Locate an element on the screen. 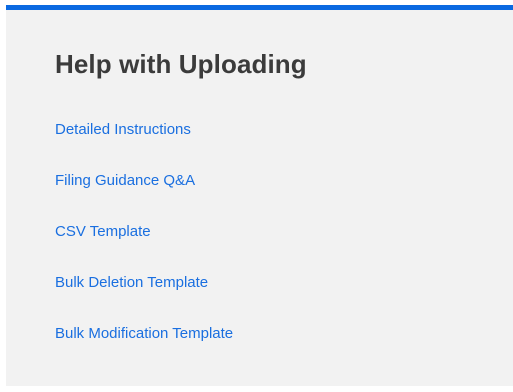 This screenshot has height=392, width=513. csv-template-link: CSV Template is located at coordinates (103, 232).